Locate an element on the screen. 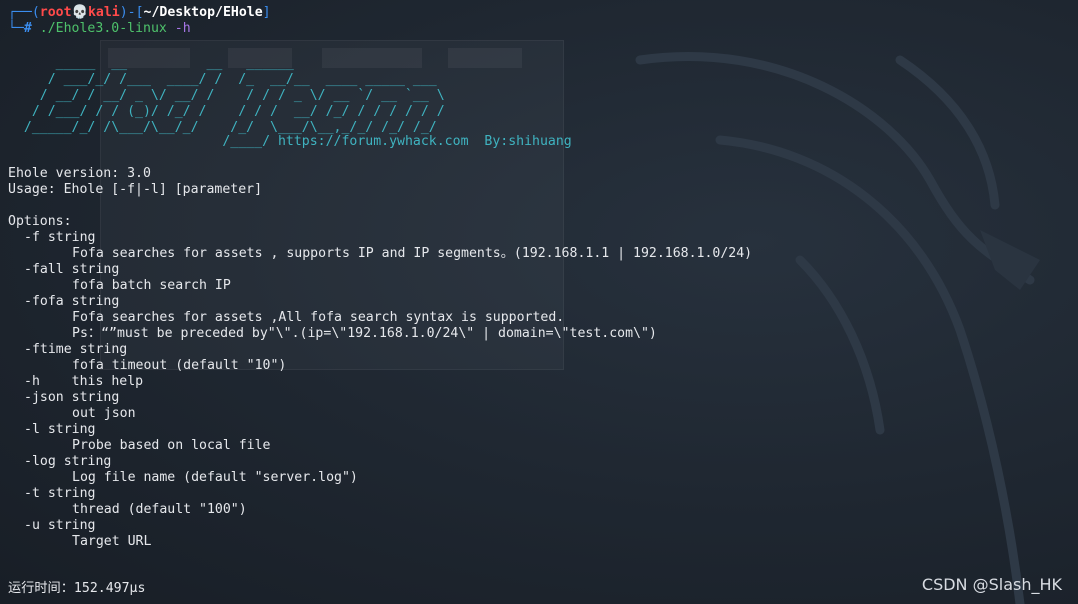  prompt-path: ~/Desktop/EHole is located at coordinates (203, 12).